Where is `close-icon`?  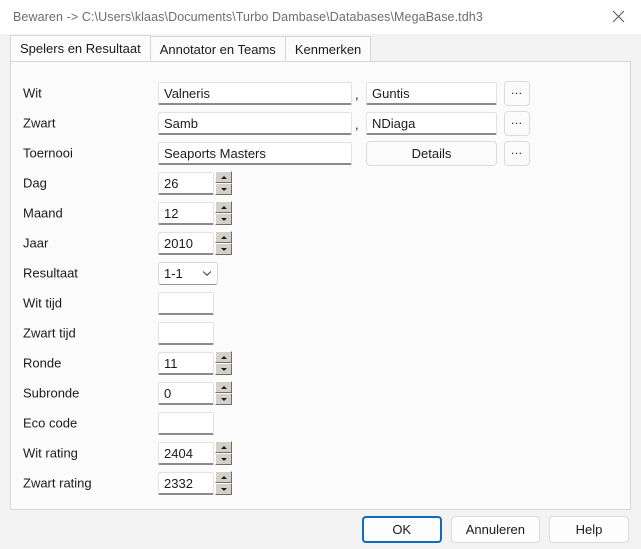
close-icon is located at coordinates (618, 16).